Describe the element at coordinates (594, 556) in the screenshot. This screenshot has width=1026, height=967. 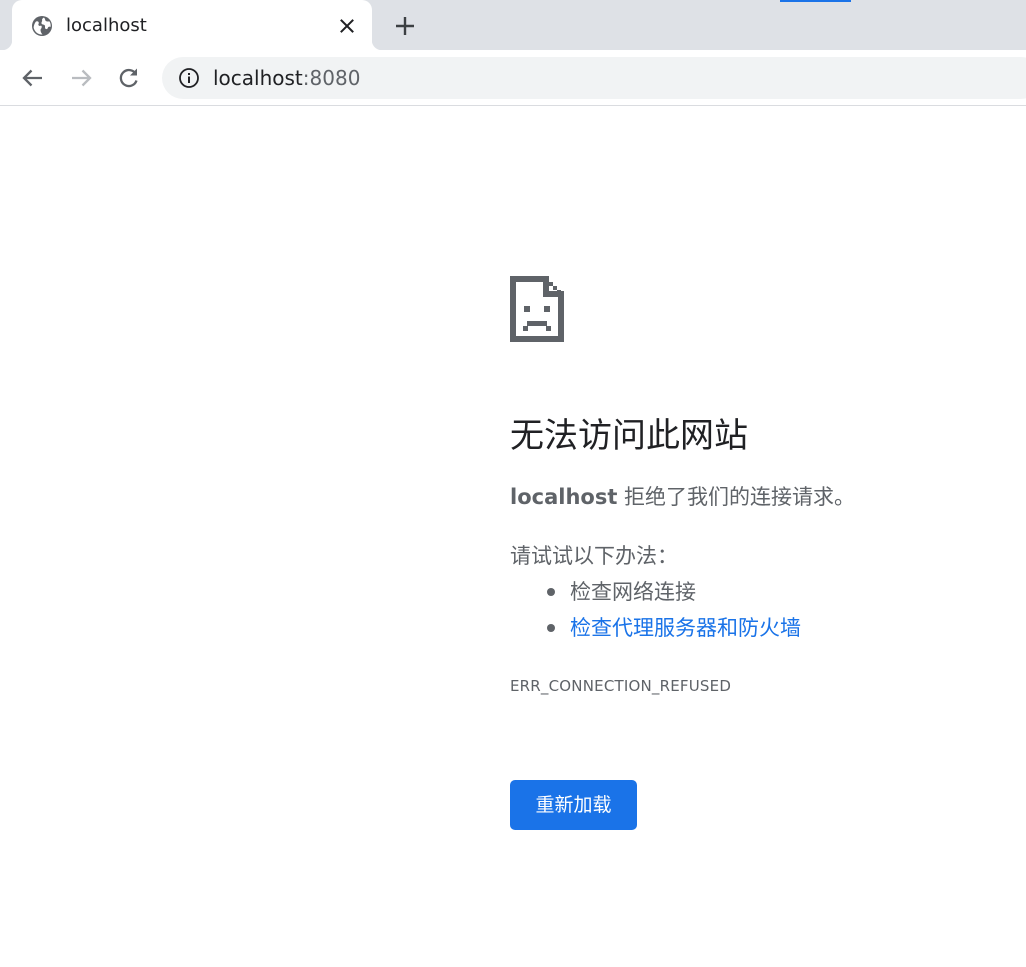
I see `suggestions-title: 请试试以下办法：` at that location.